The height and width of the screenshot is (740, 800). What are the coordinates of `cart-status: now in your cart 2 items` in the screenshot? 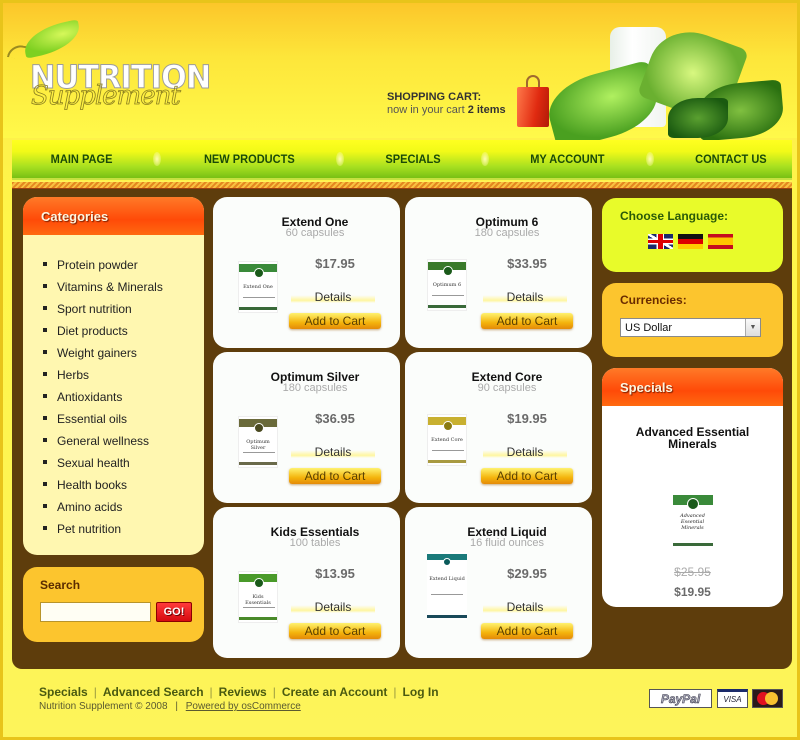 It's located at (446, 110).